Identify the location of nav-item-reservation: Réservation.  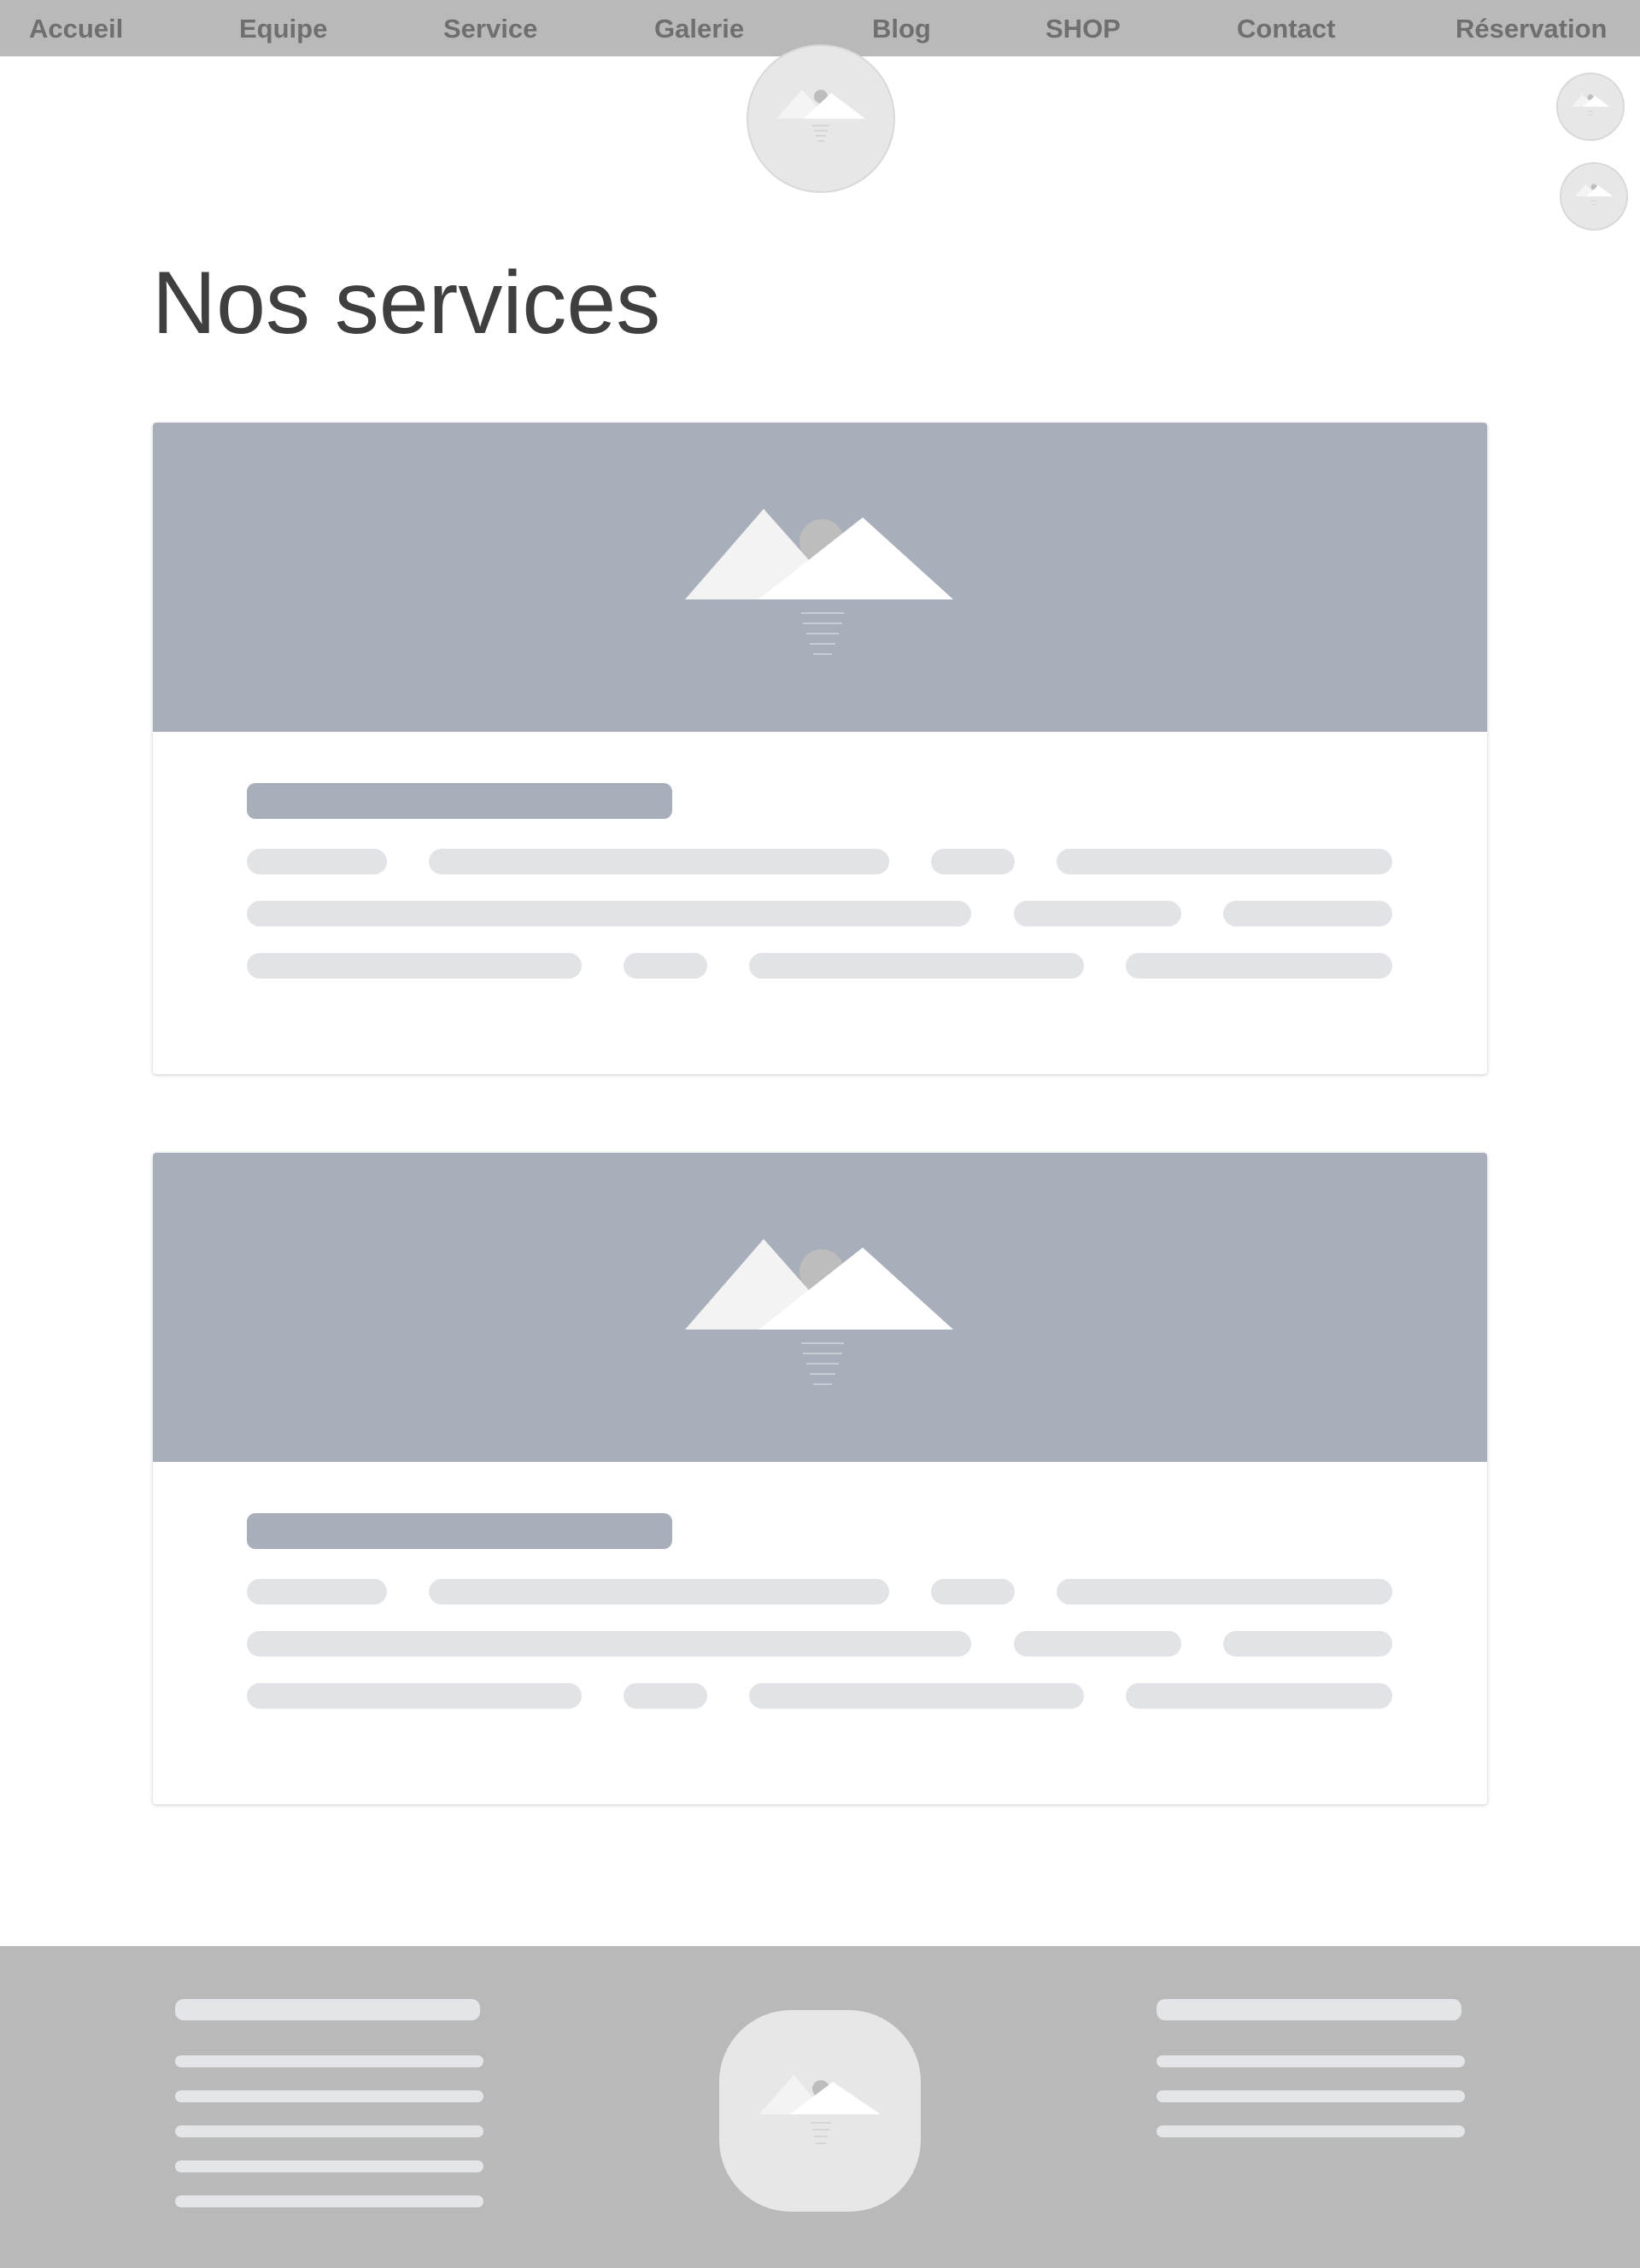
(1531, 28).